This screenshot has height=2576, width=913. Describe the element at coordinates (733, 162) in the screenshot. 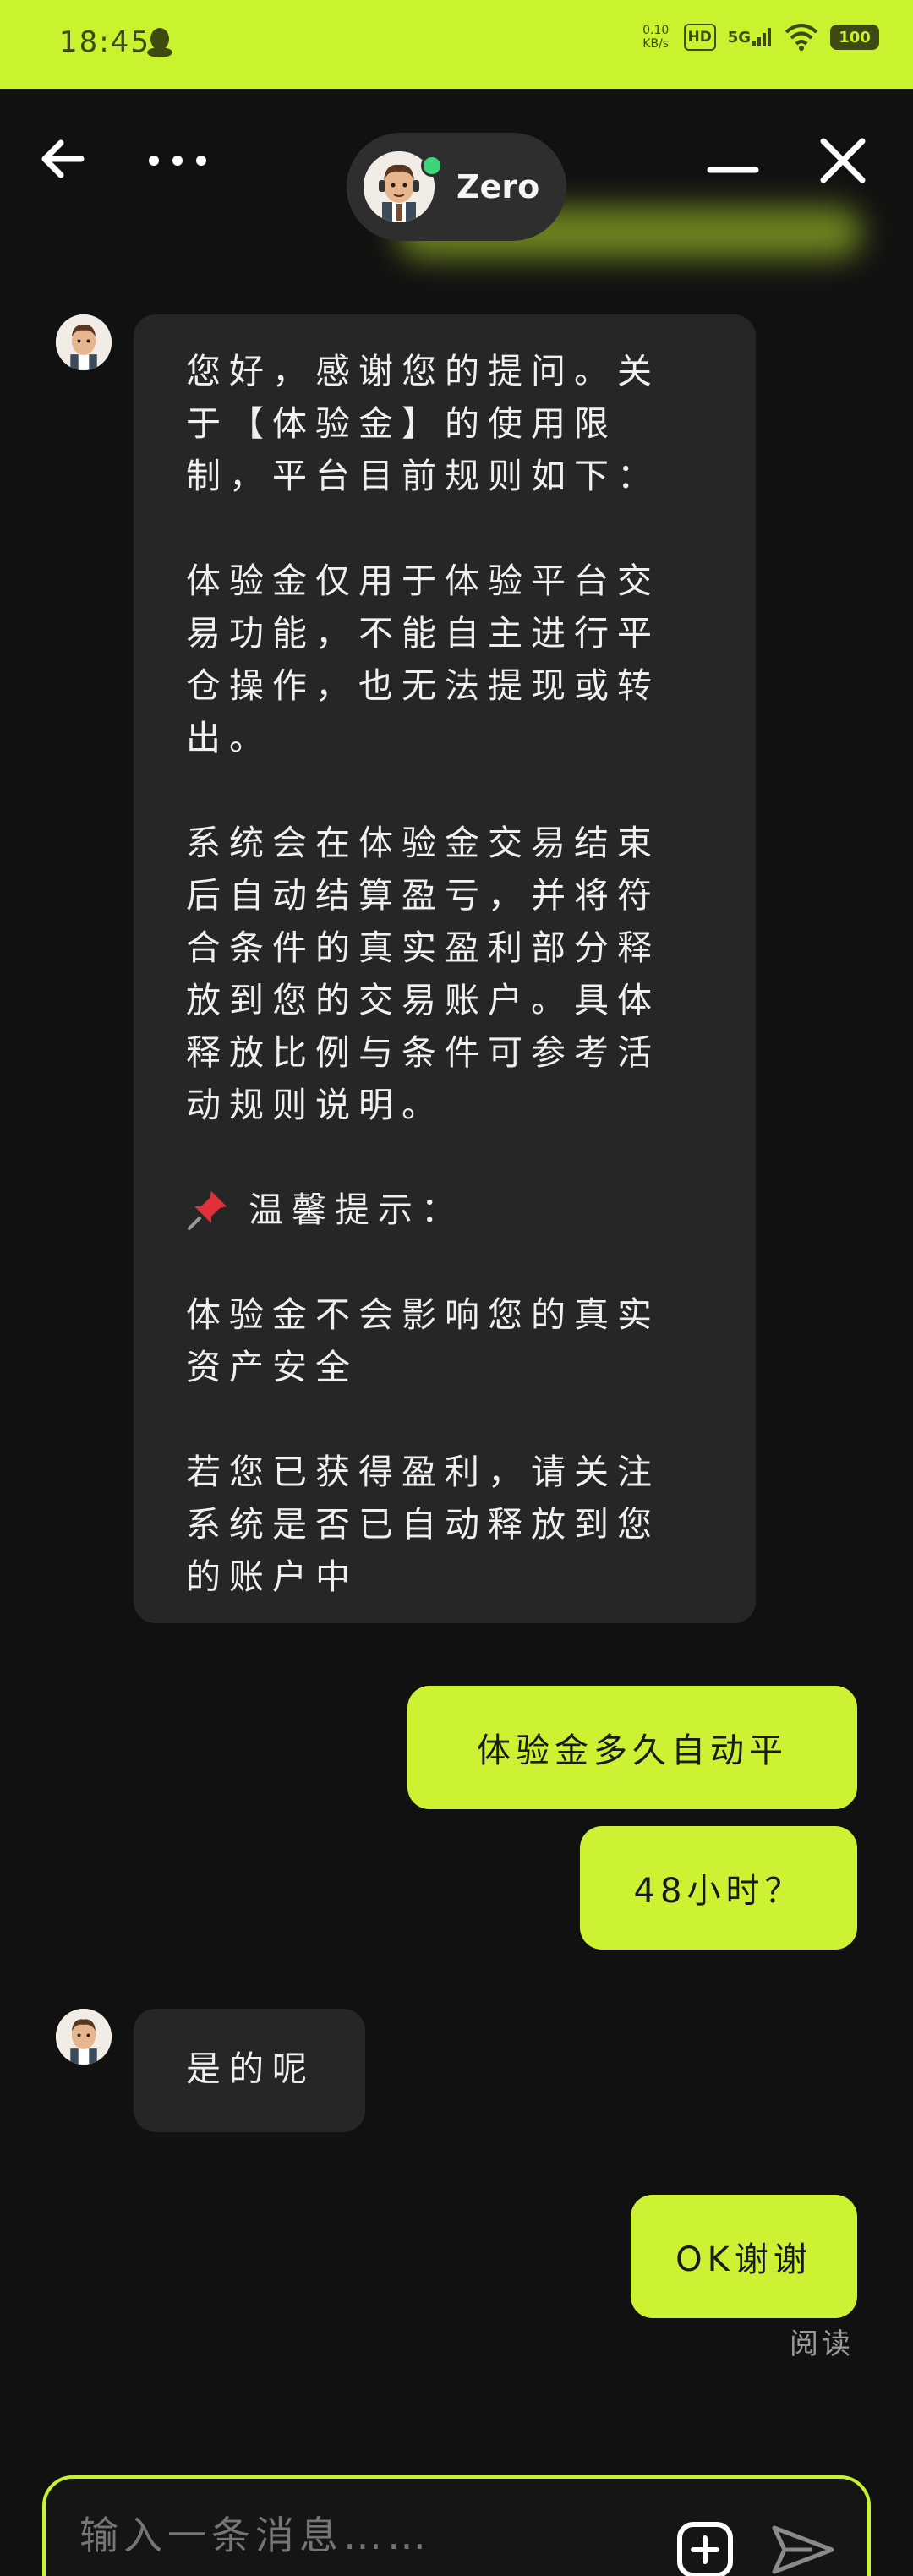

I see `minimize-icon` at that location.